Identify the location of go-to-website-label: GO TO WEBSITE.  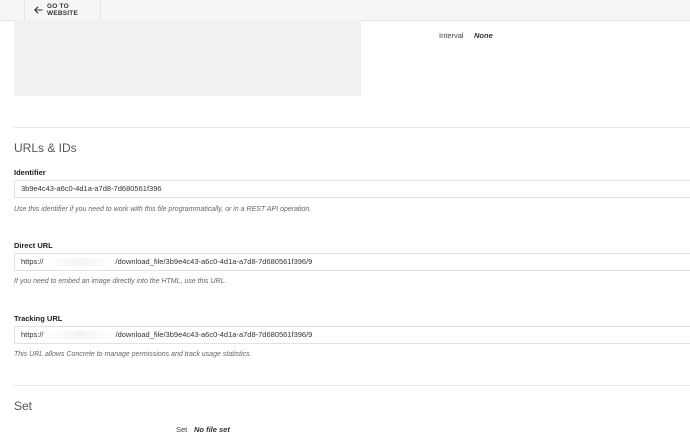
(63, 10).